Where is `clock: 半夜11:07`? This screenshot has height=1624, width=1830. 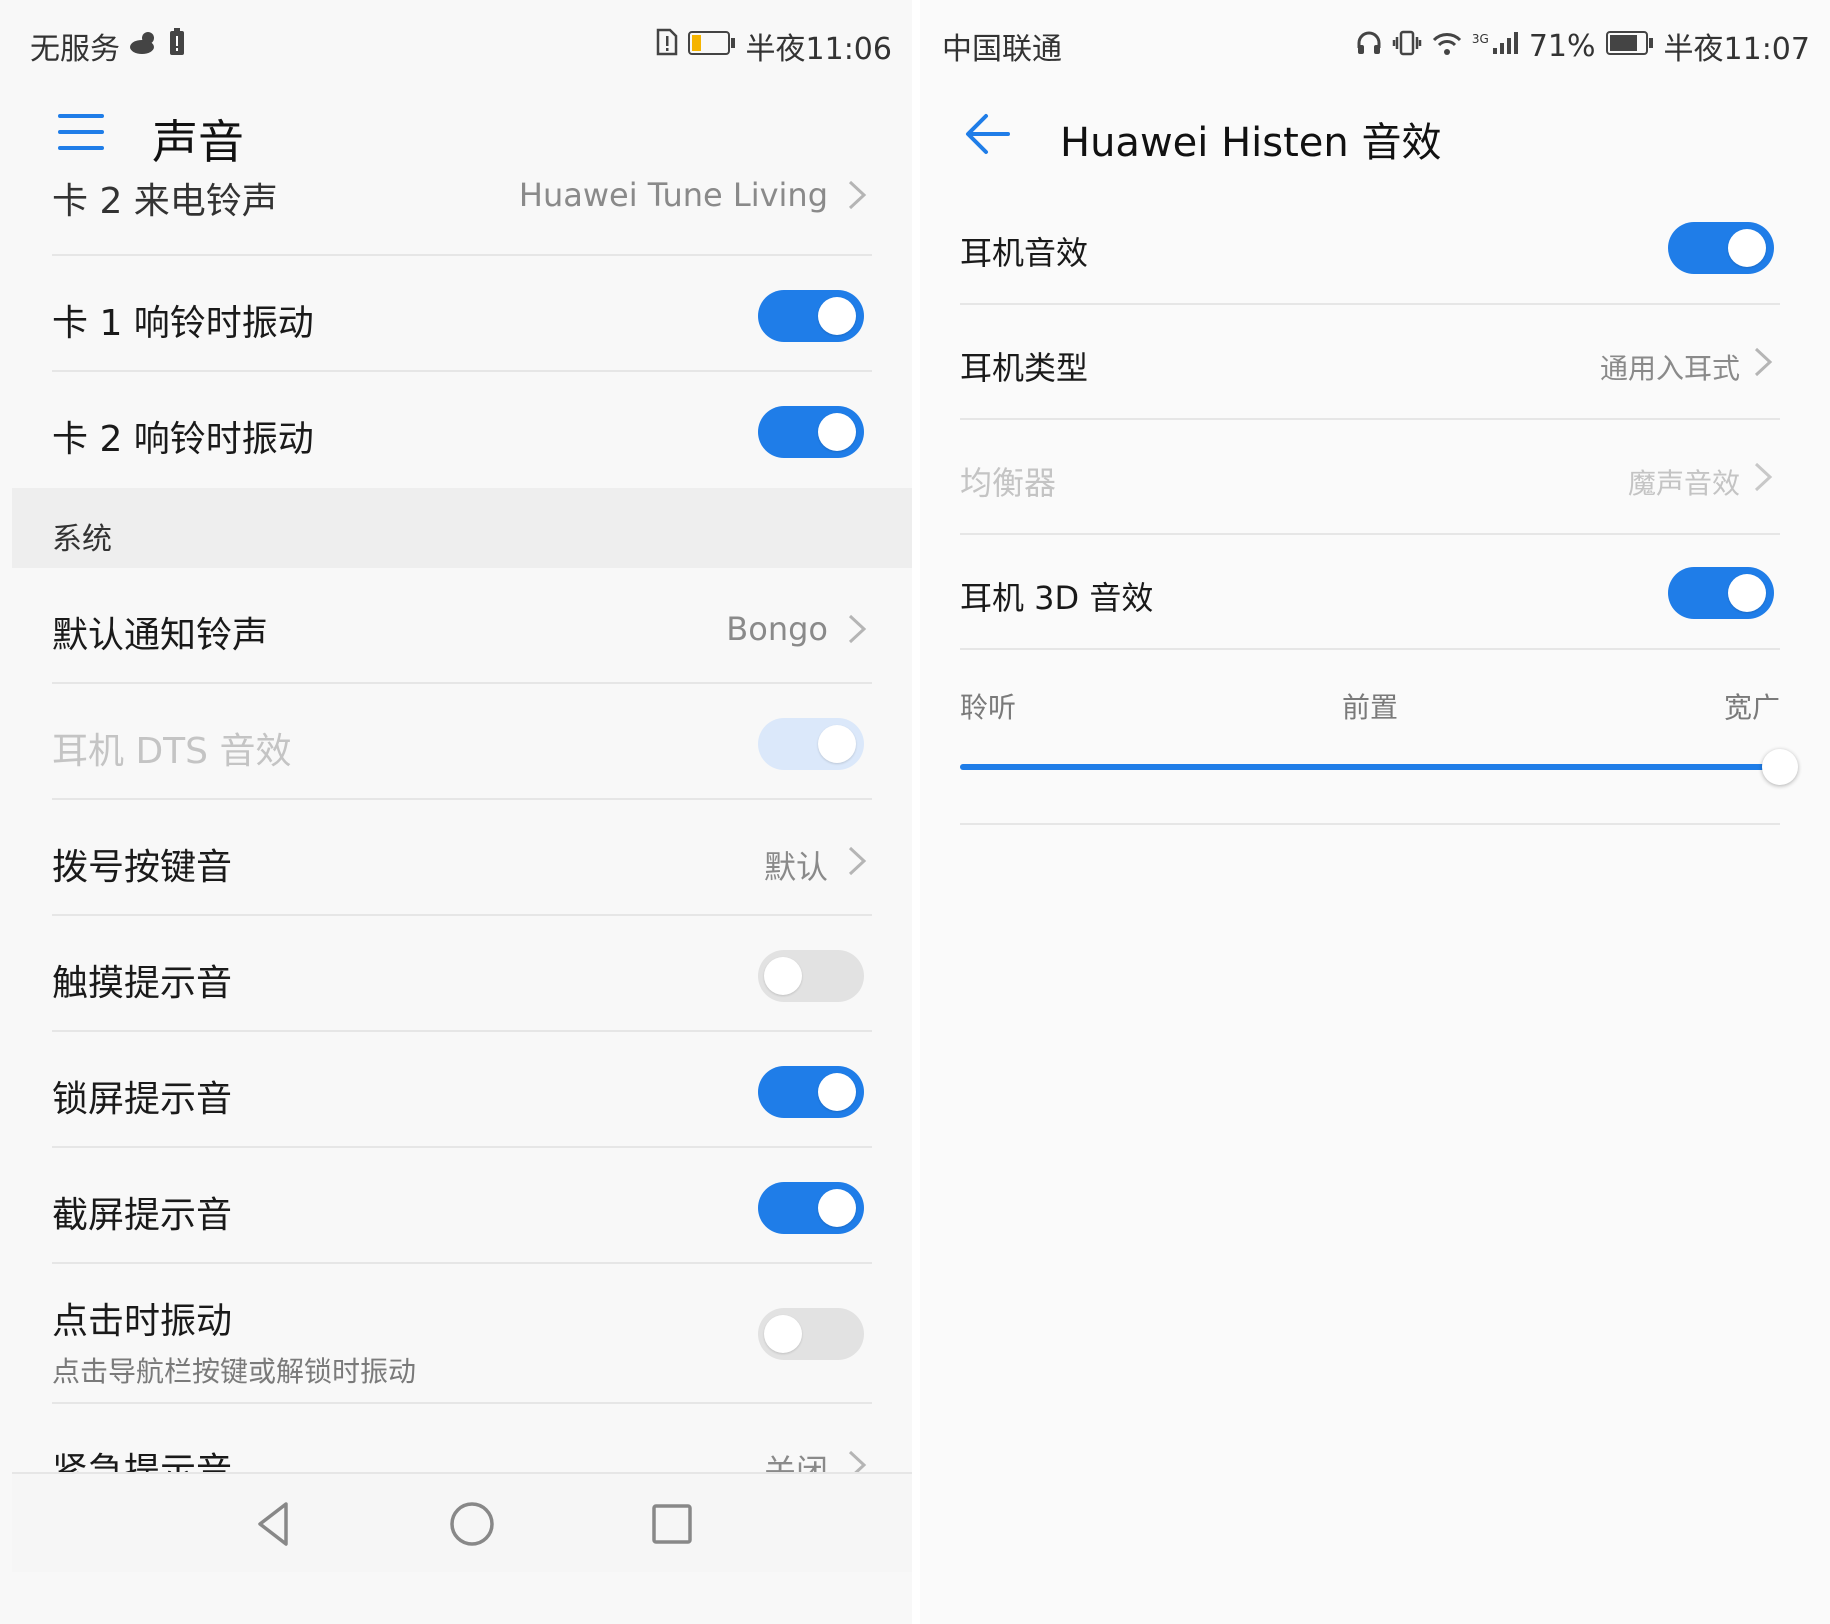
clock: 半夜11:07 is located at coordinates (1736, 49).